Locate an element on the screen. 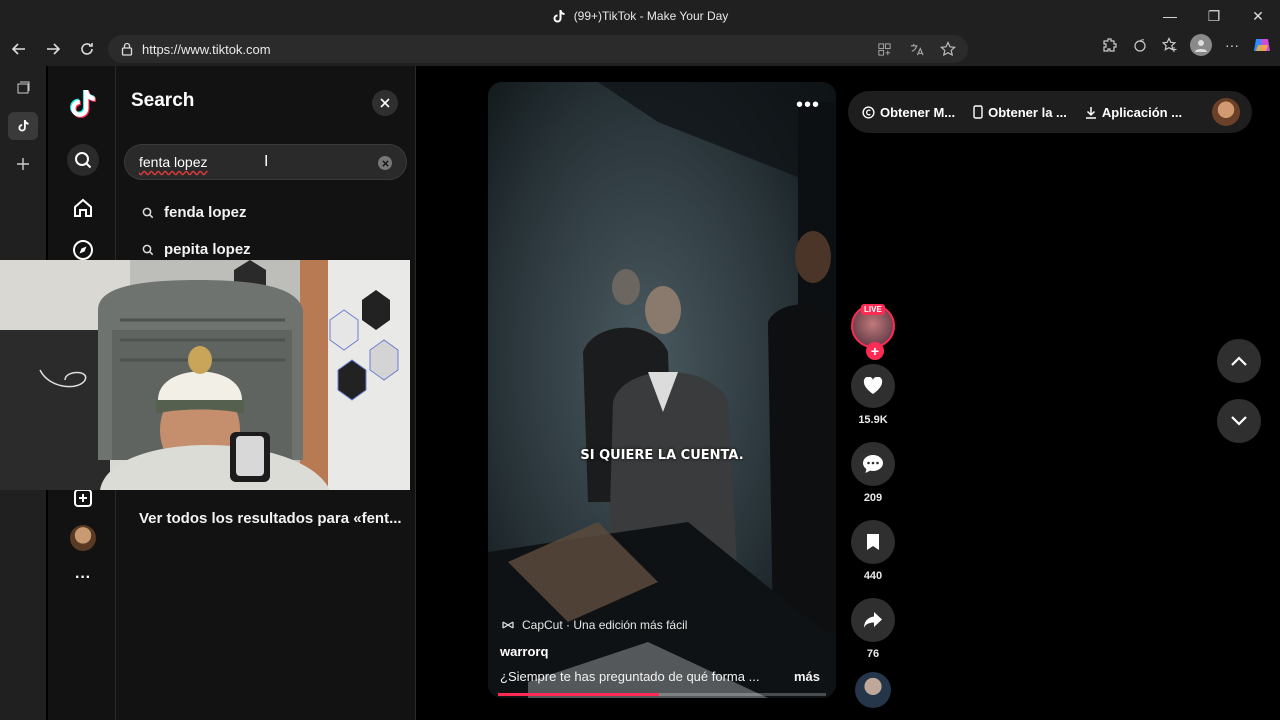  text-cursor-icon: I is located at coordinates (266, 161).